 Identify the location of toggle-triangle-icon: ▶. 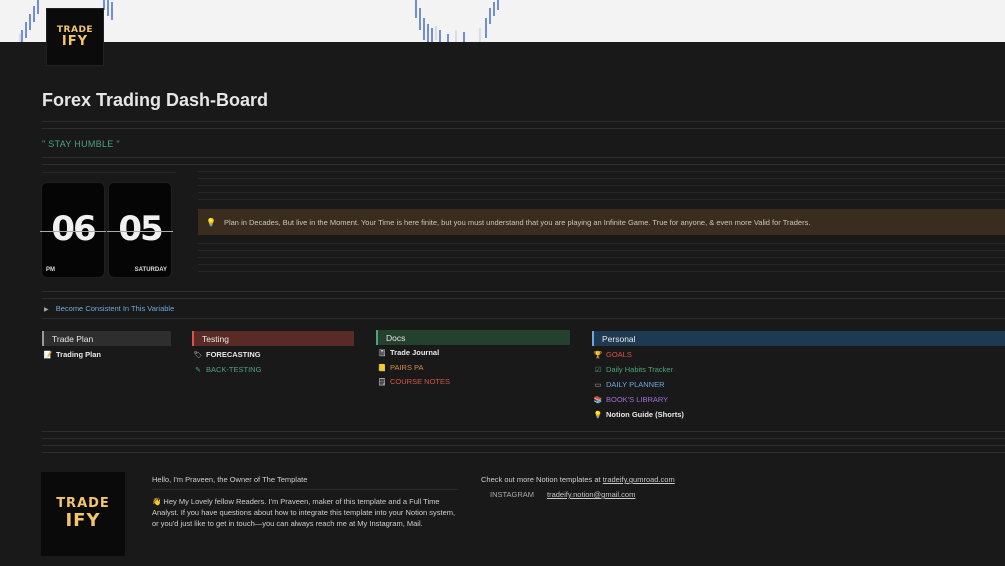
(46, 310).